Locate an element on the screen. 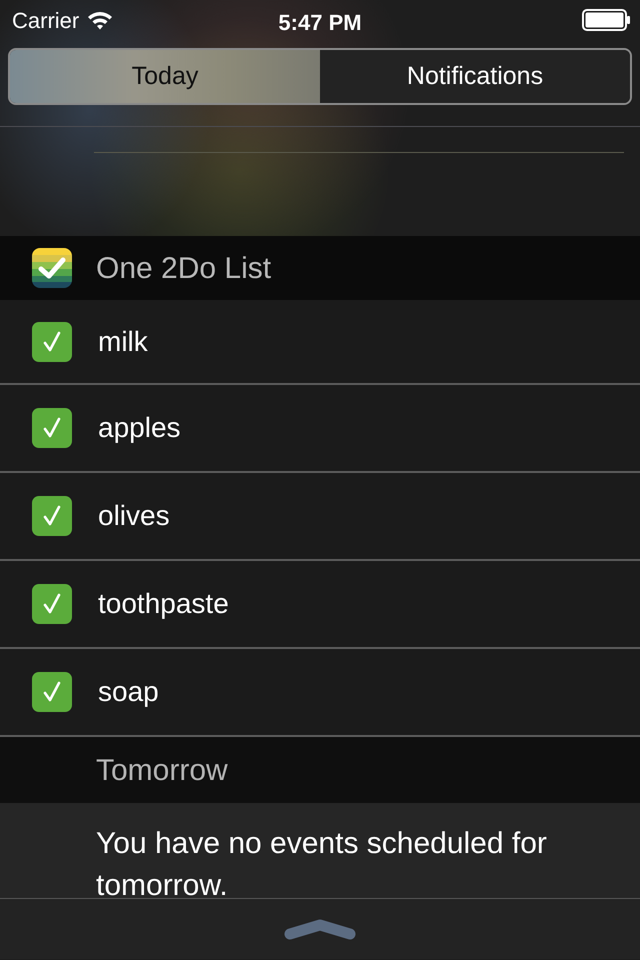 This screenshot has width=640, height=960. section-title: Tomorrow is located at coordinates (162, 770).